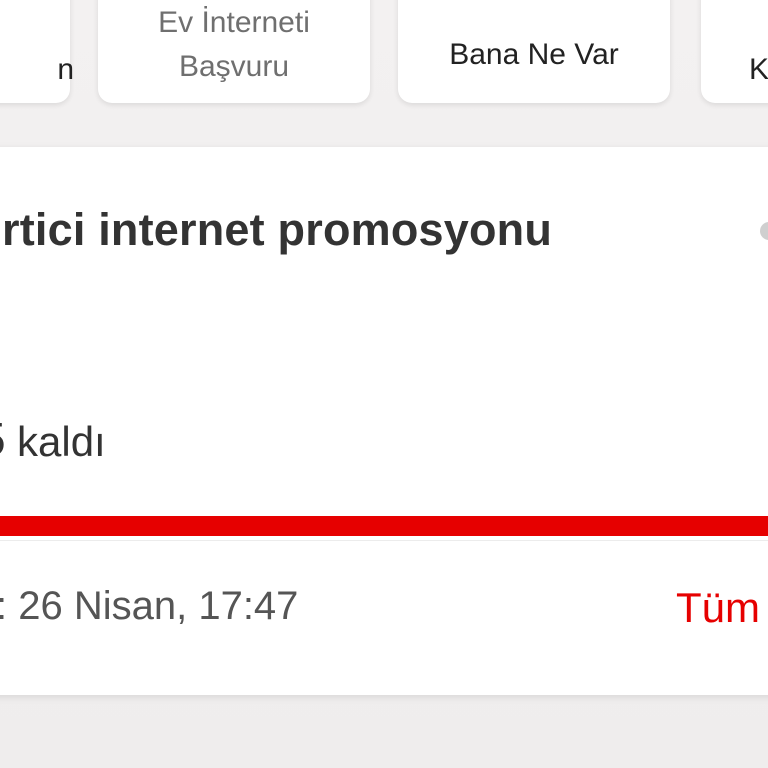 This screenshot has height=768, width=768. What do you see at coordinates (61, 441) in the screenshot?
I see `remaining-label: kaldı` at bounding box center [61, 441].